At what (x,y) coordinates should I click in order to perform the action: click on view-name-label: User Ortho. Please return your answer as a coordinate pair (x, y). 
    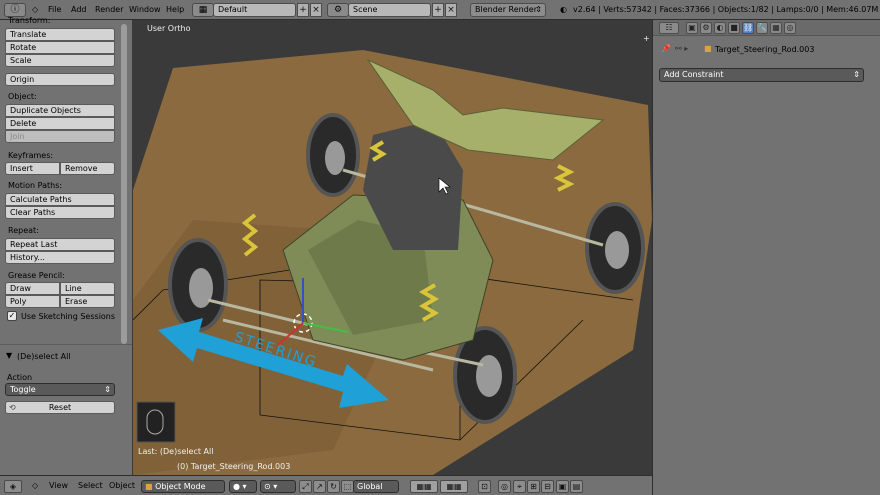
    Looking at the image, I should click on (169, 28).